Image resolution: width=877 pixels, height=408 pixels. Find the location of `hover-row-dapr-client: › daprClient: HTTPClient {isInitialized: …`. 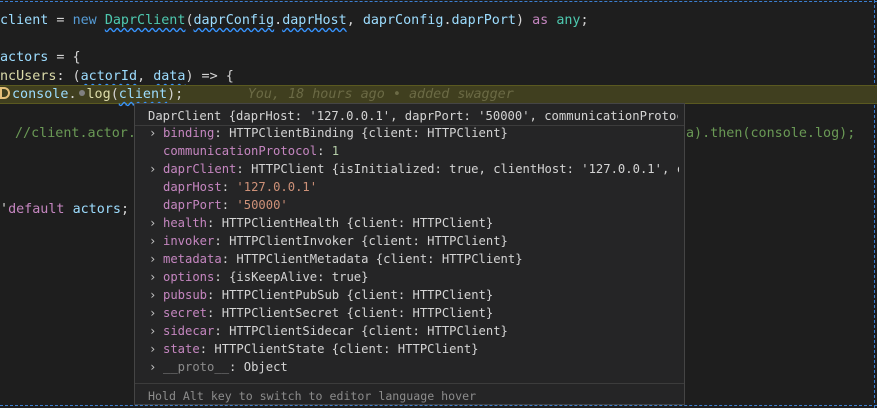

hover-row-dapr-client: › daprClient: HTTPClient {isInitialized: … is located at coordinates (414, 169).